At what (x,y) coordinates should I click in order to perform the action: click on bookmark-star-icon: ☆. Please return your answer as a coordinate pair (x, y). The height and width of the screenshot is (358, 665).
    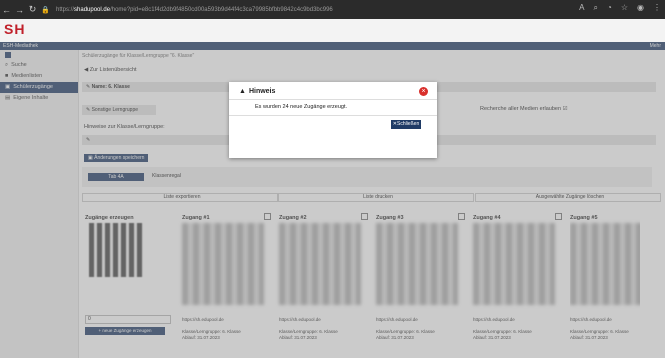
    Looking at the image, I should click on (624, 8).